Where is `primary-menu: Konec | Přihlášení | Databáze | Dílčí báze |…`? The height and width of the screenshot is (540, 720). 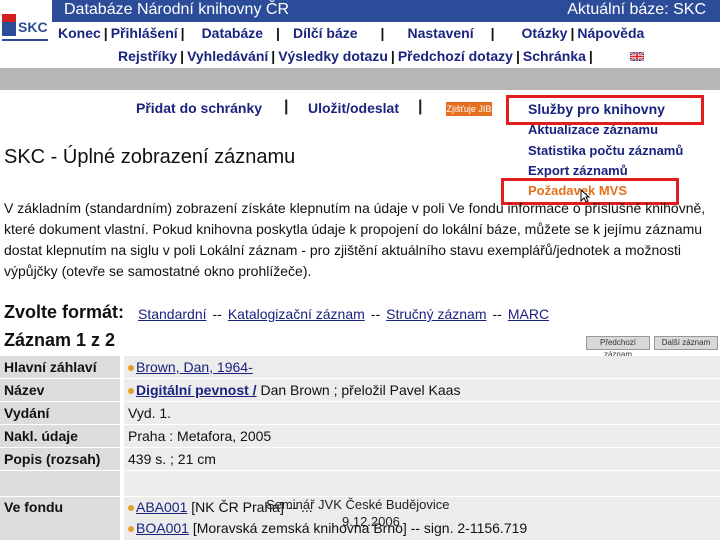 primary-menu: Konec | Přihlášení | Databáze | Dílčí báze |… is located at coordinates (386, 33).